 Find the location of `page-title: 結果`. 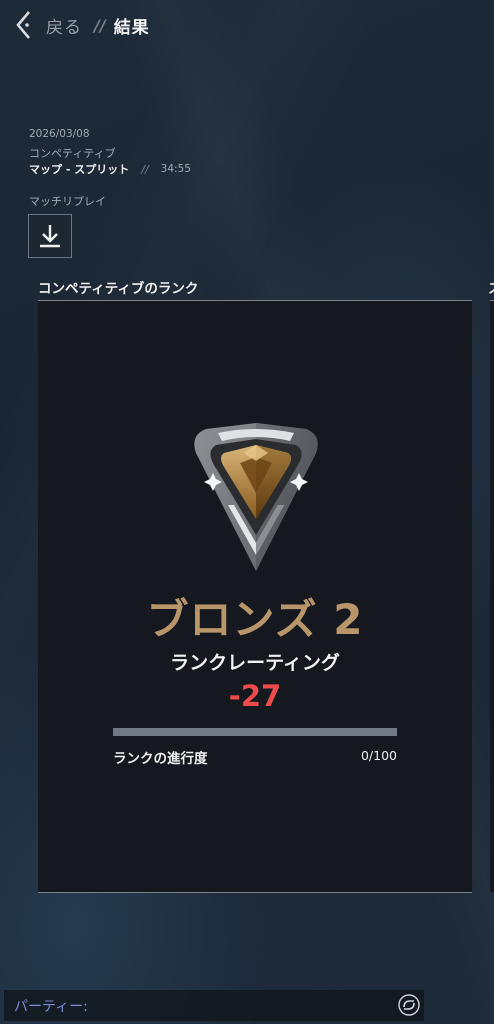

page-title: 結果 is located at coordinates (131, 27).